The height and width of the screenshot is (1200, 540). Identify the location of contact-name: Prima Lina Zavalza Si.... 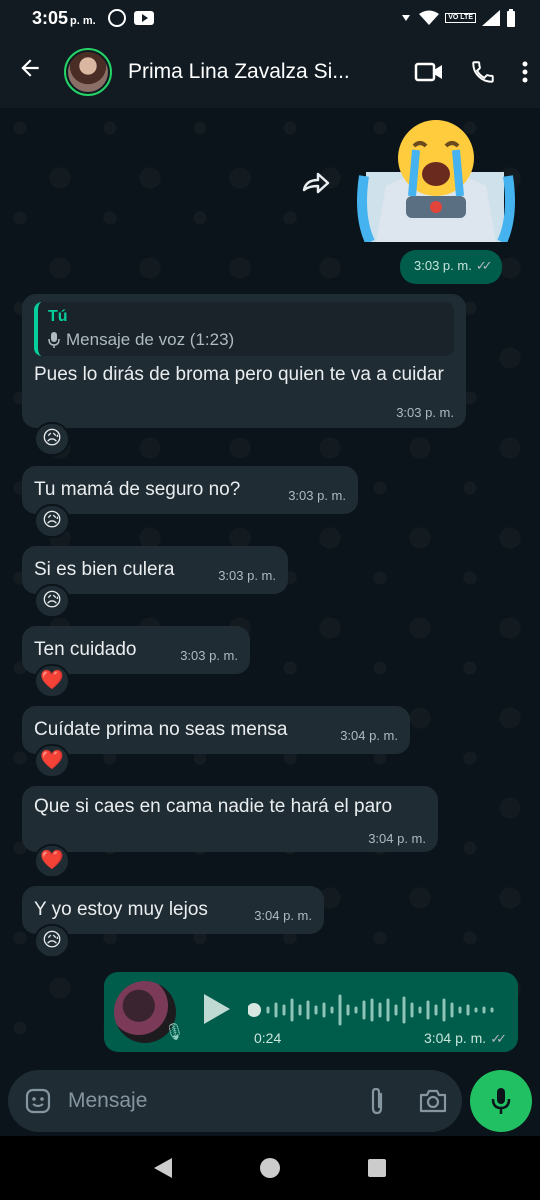
(242, 72).